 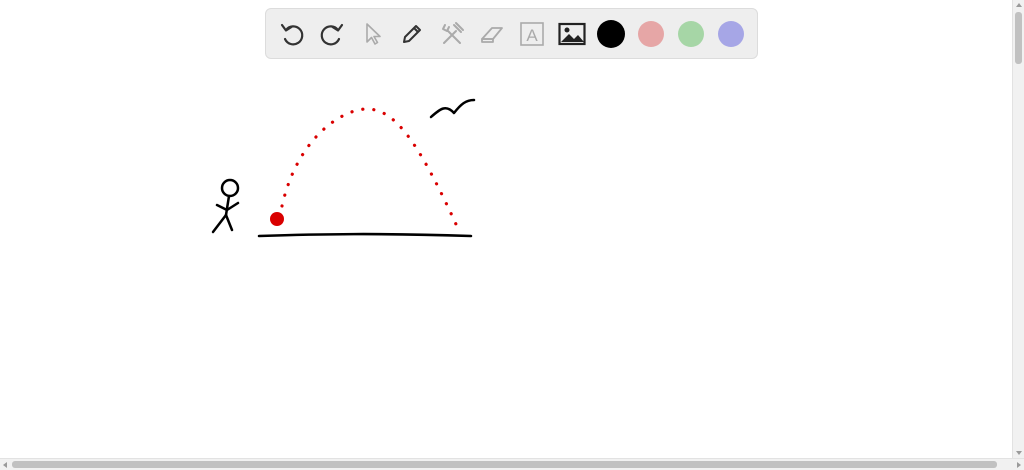 I want to click on scroll-right-arrow-icon, so click(x=1019, y=465).